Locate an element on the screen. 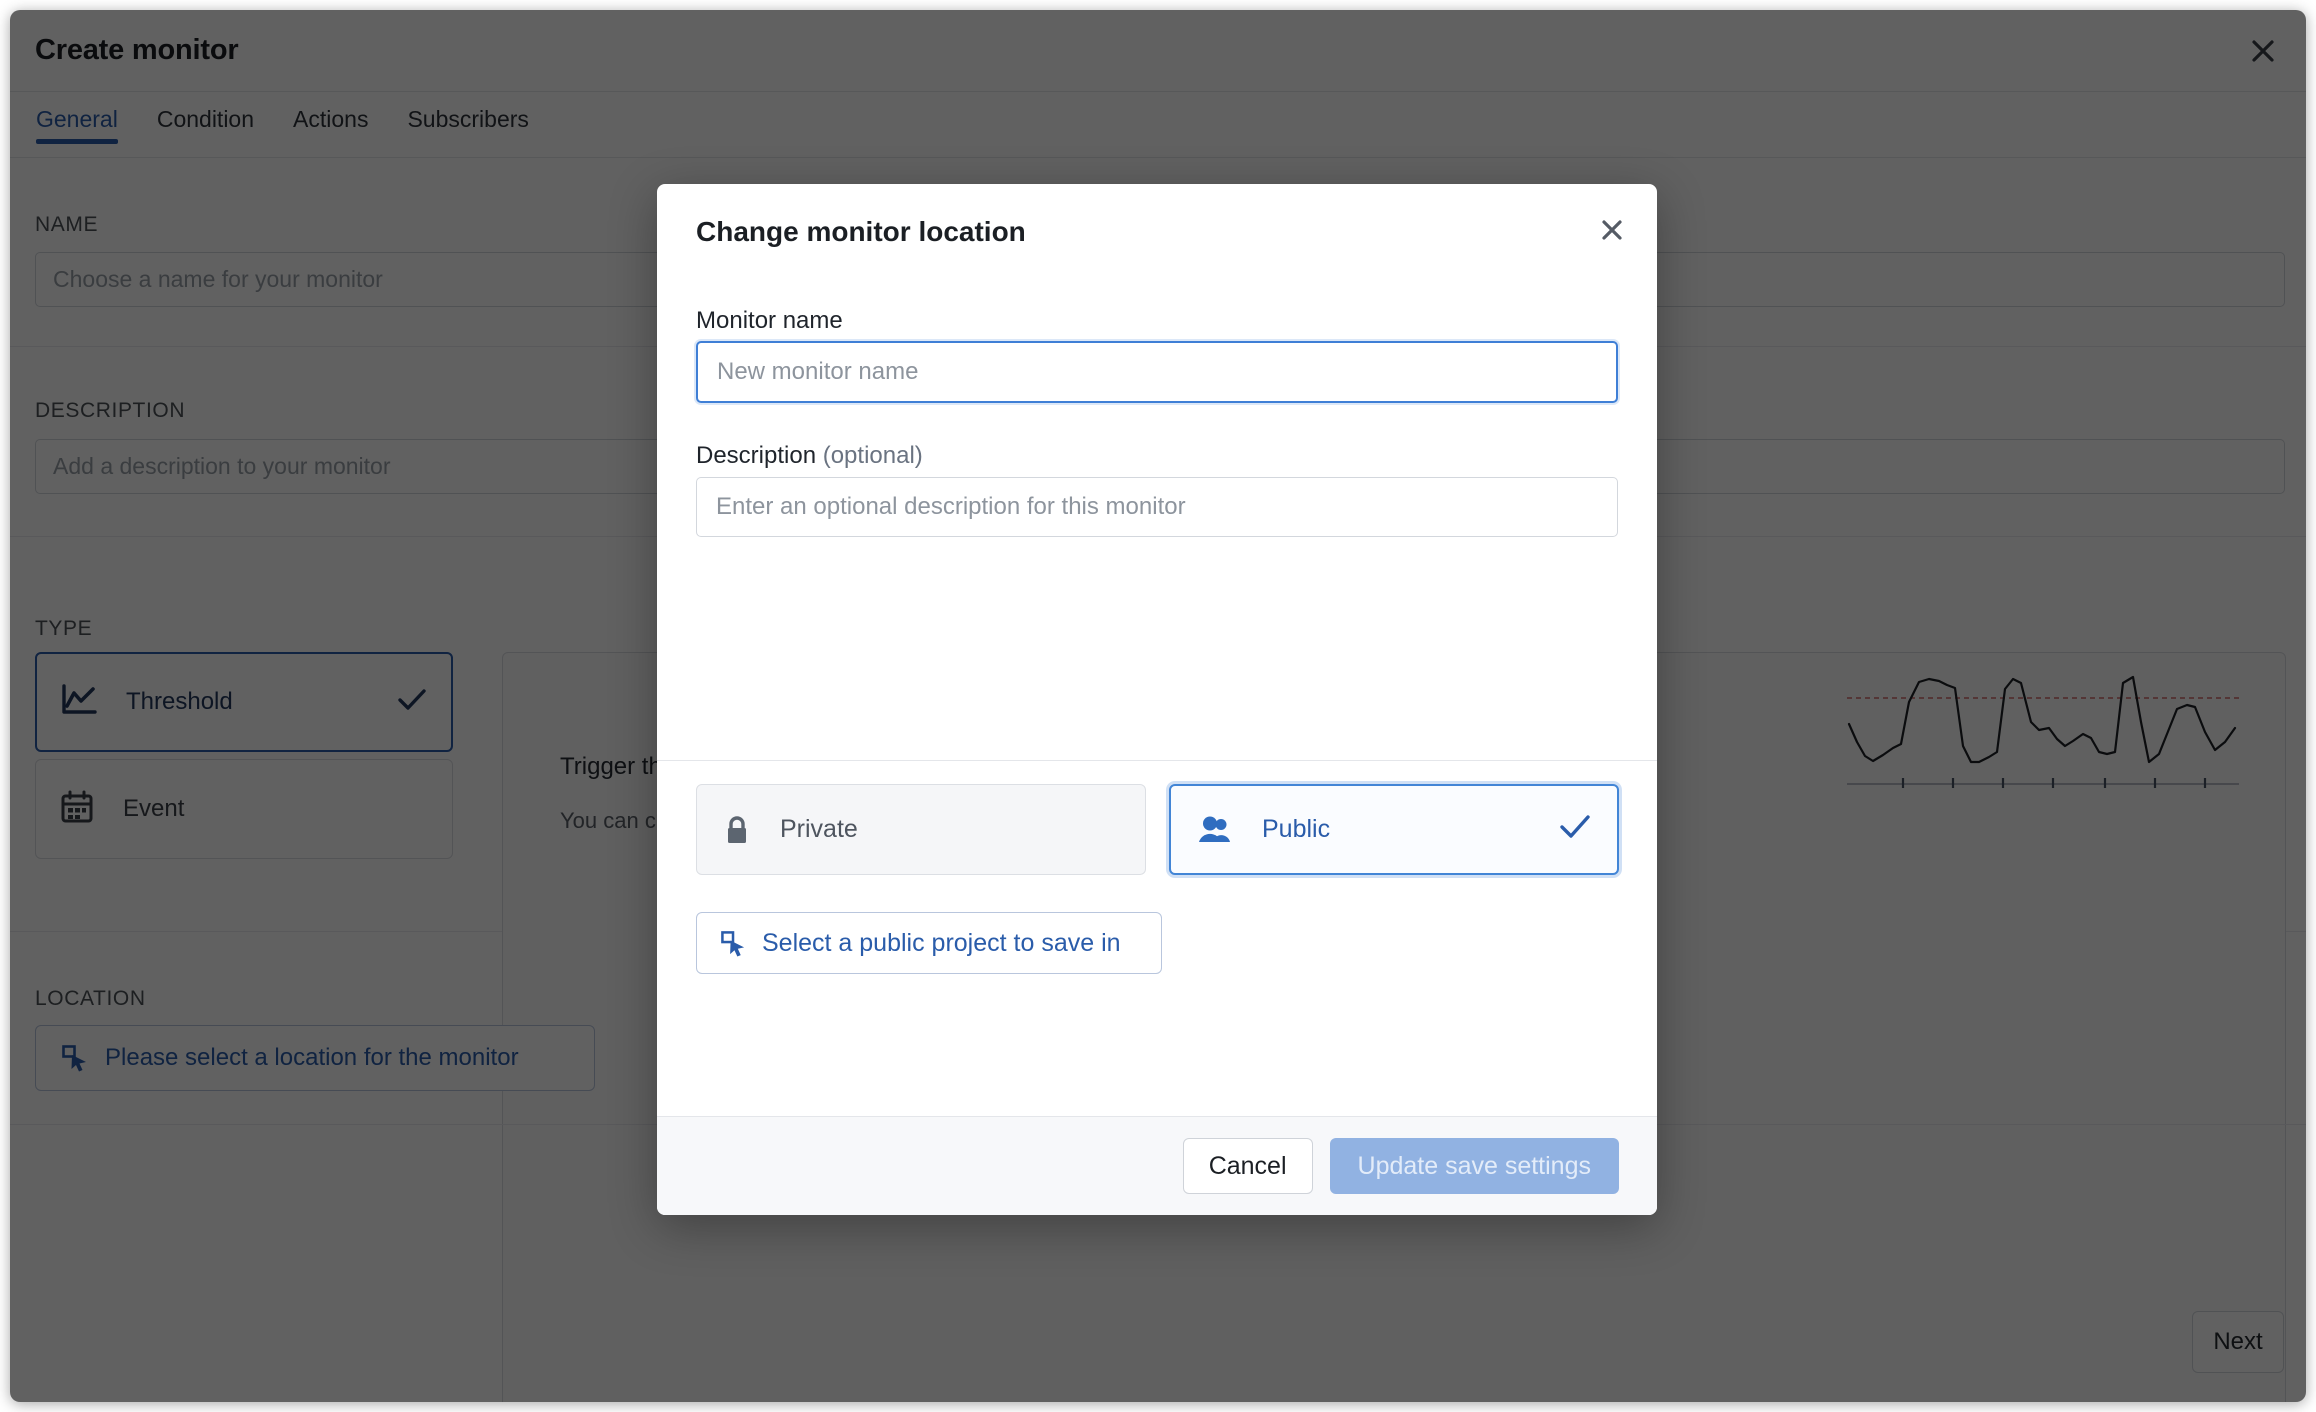  tab-actions: Actions is located at coordinates (330, 118).